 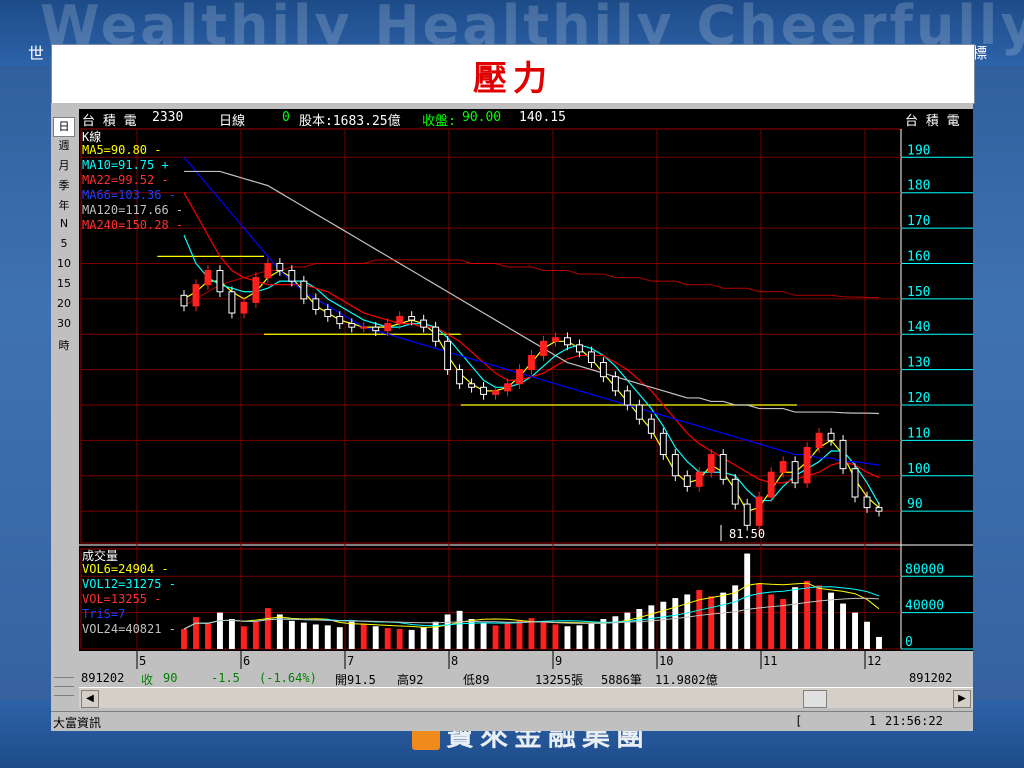 I want to click on price-tick-label: 190, so click(x=918, y=150).